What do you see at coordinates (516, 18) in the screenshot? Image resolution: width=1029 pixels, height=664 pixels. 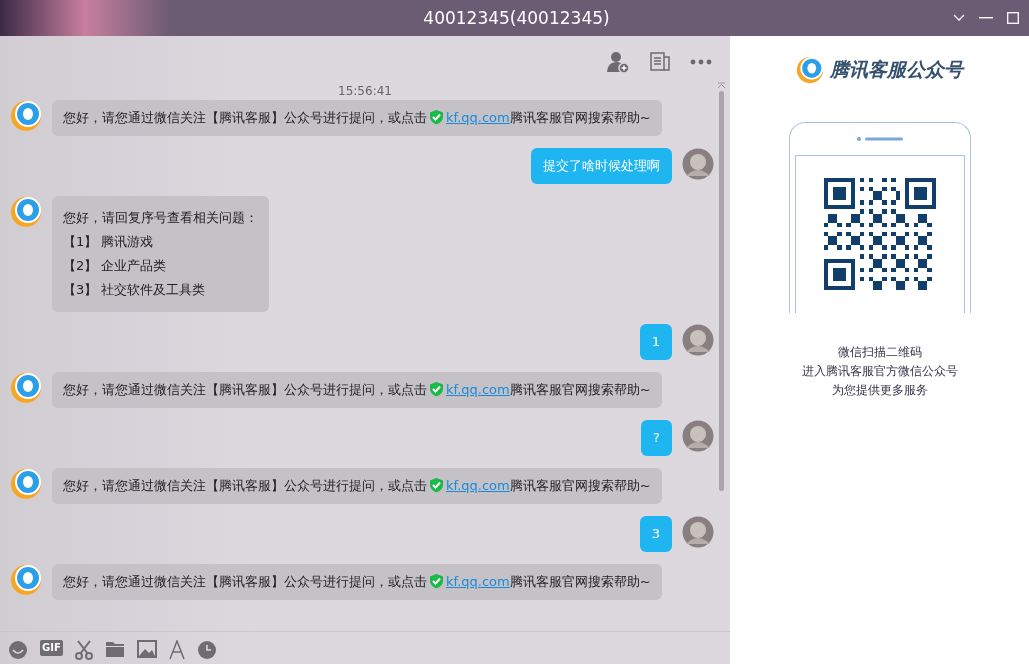 I see `window-title: 40012345(40012345)` at bounding box center [516, 18].